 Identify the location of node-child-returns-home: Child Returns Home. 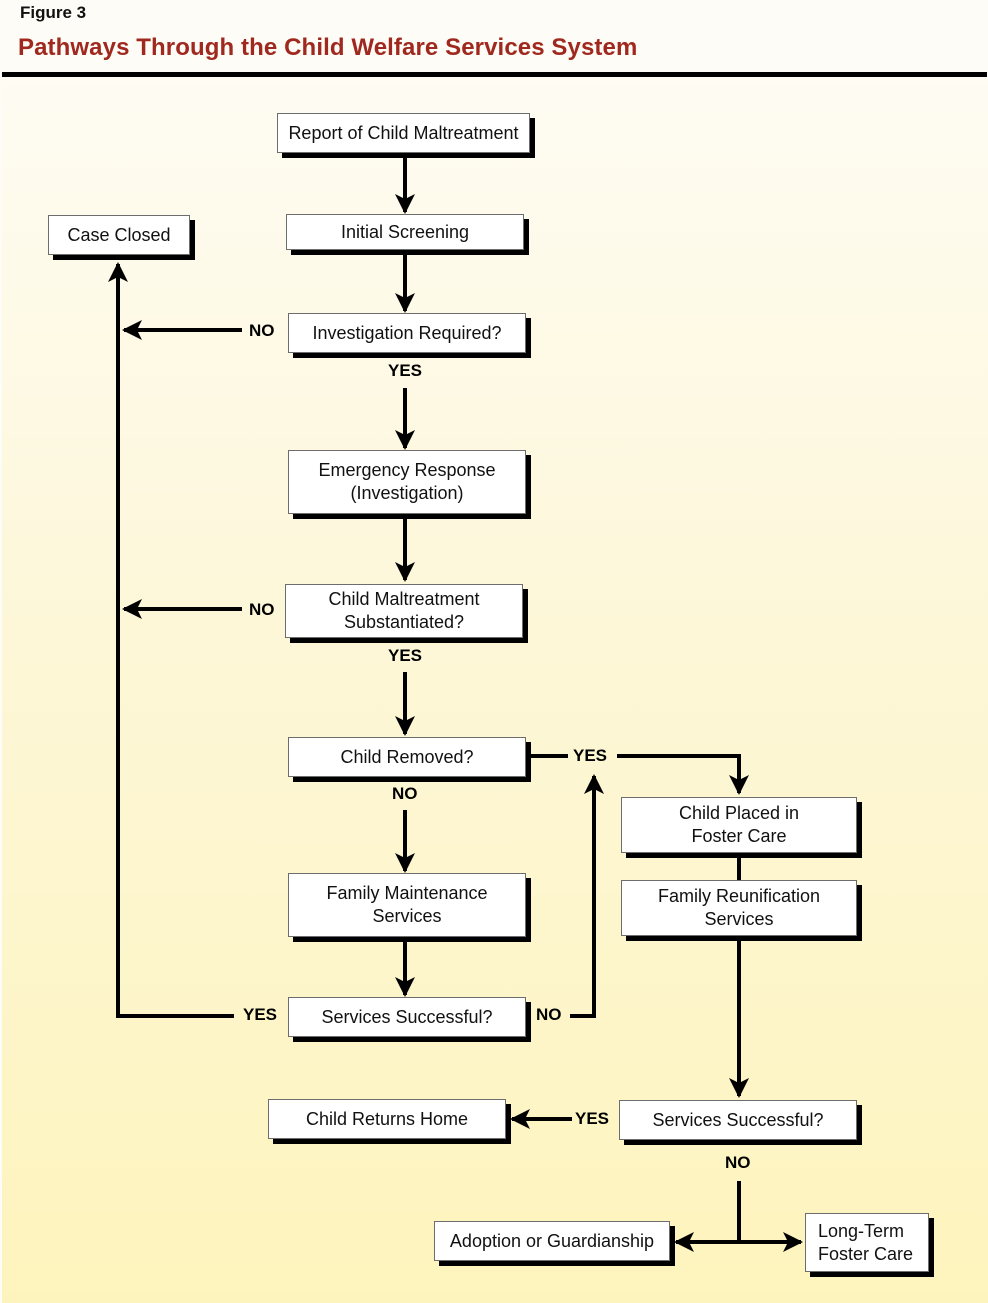
(387, 1119).